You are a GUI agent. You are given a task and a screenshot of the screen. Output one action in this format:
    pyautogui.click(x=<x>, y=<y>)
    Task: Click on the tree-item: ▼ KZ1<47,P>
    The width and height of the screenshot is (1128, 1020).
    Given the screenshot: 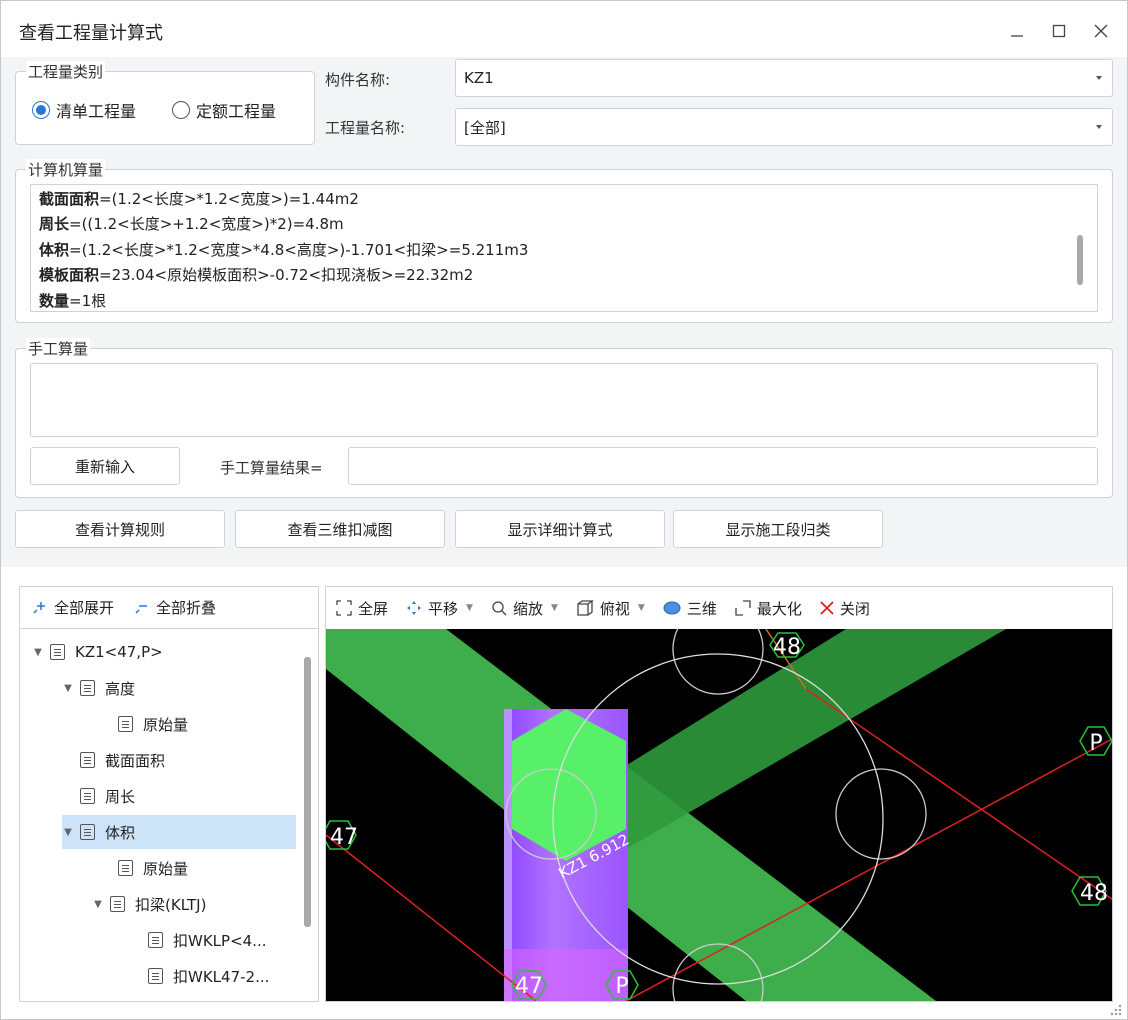 What is the action you would take?
    pyautogui.click(x=97, y=652)
    